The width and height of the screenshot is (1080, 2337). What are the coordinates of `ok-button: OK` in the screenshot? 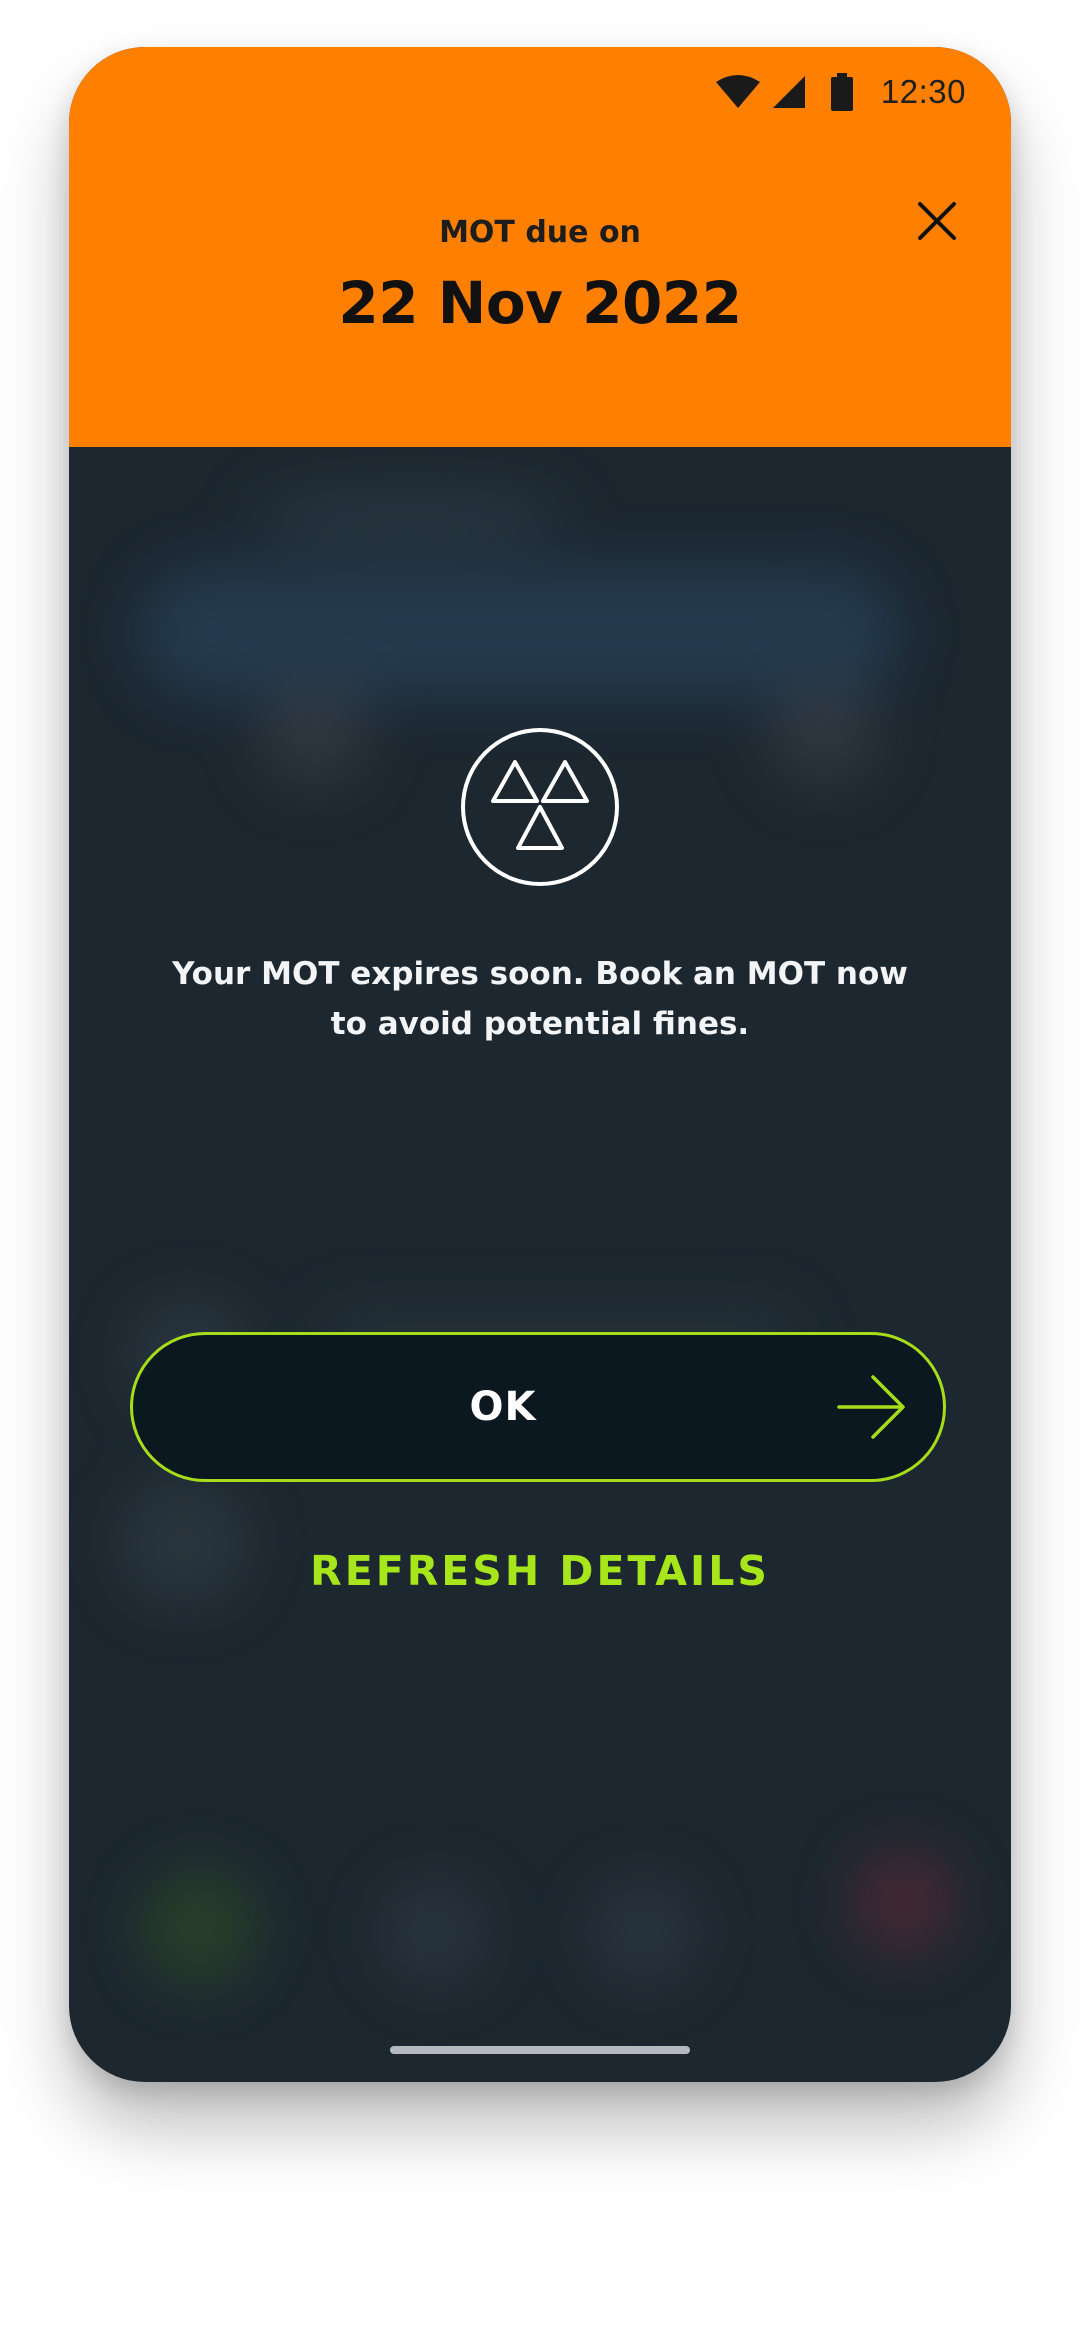 It's located at (538, 1407).